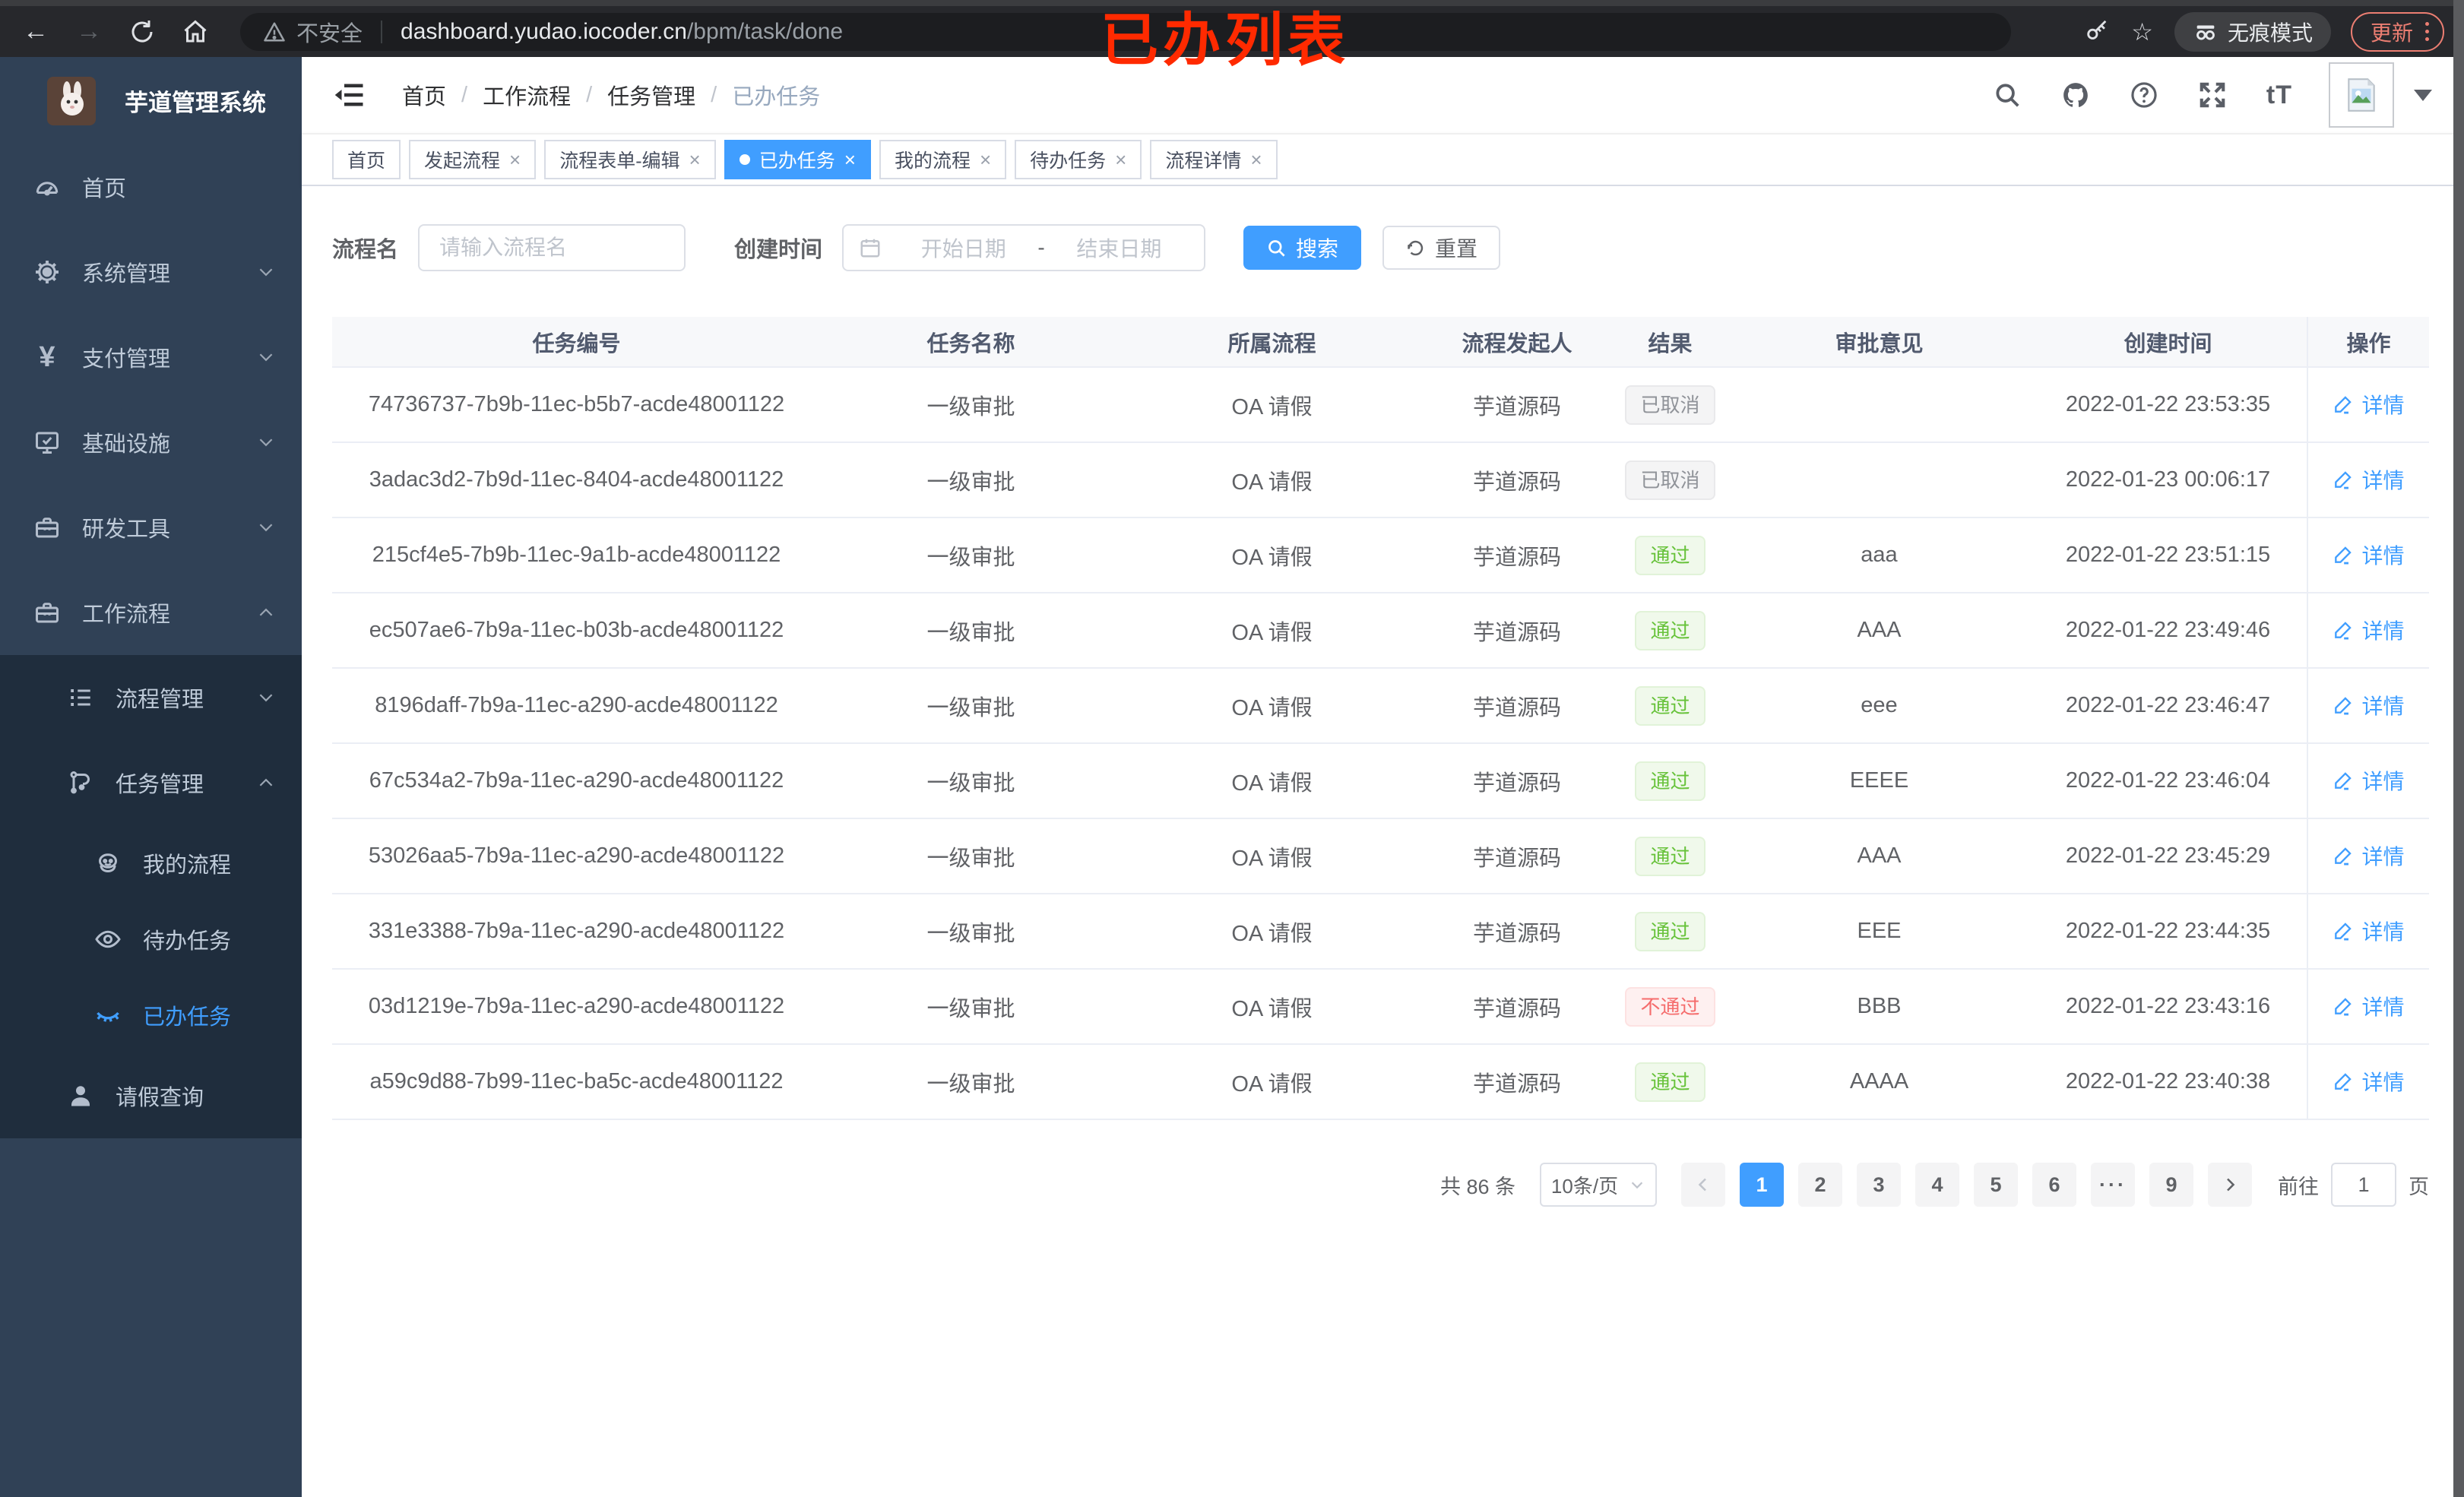 The width and height of the screenshot is (2464, 1497). What do you see at coordinates (1996, 1185) in the screenshot?
I see `page-button-5: 5` at bounding box center [1996, 1185].